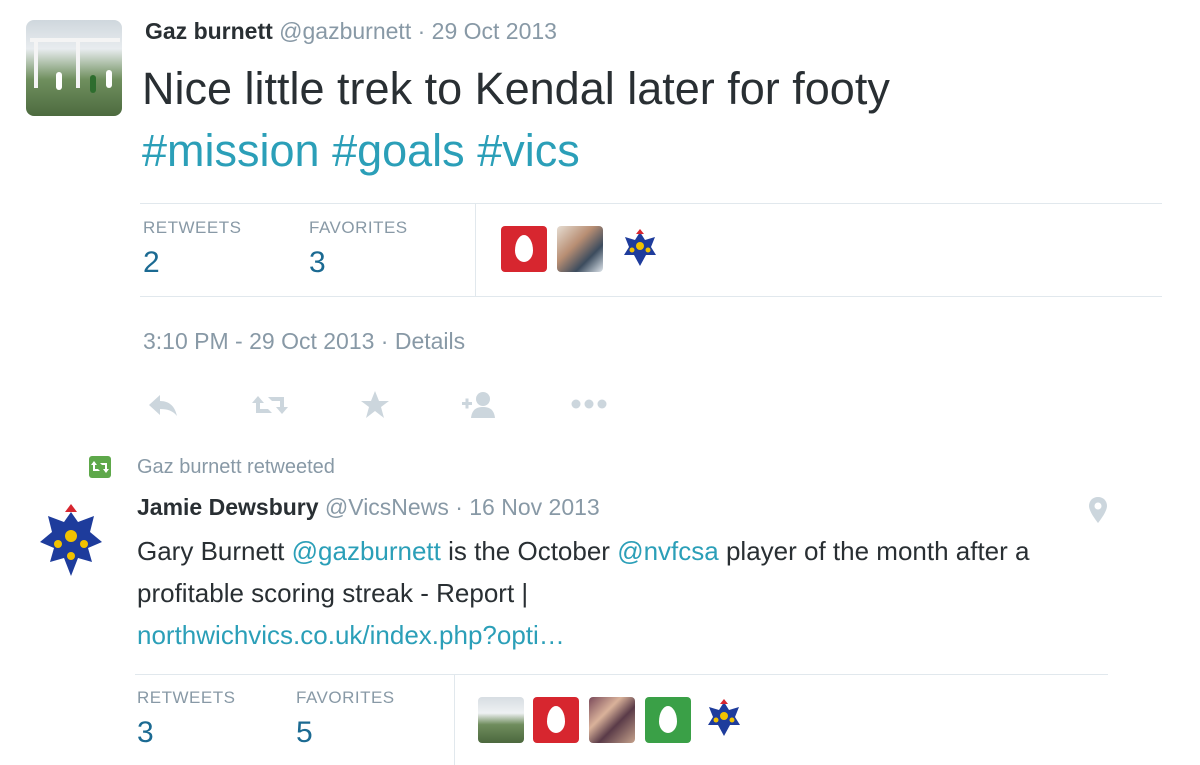 The height and width of the screenshot is (765, 1200). I want to click on tweet-timestamp: 3:10 PM - 29 Oct 2013 · Details, so click(304, 341).